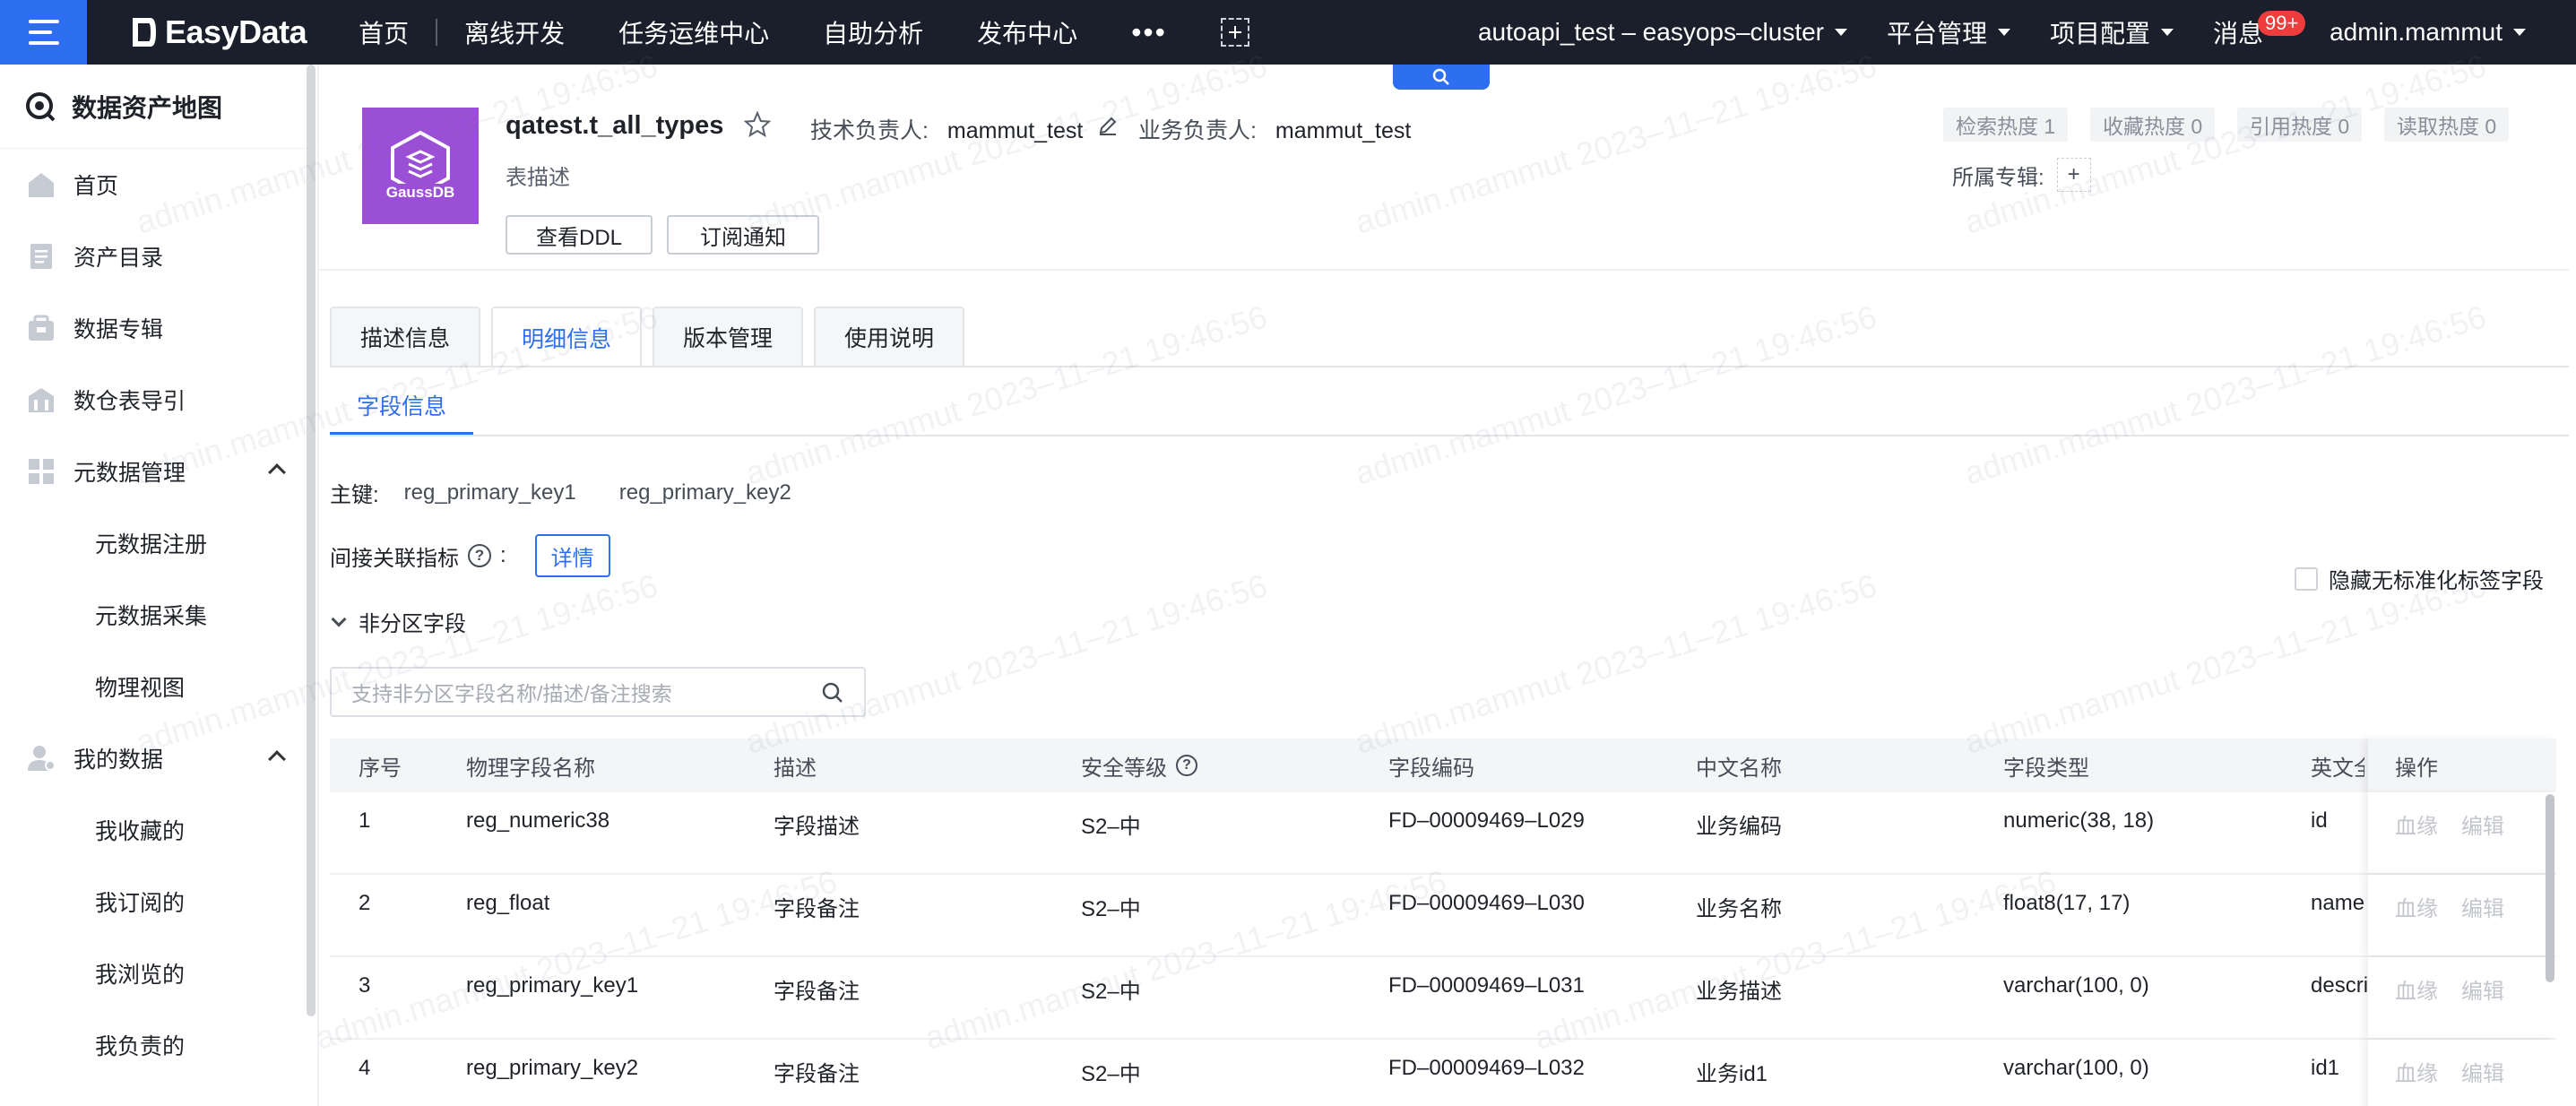 The width and height of the screenshot is (2576, 1106). What do you see at coordinates (140, 975) in the screenshot?
I see `sidebar-item-label: 我浏览的` at bounding box center [140, 975].